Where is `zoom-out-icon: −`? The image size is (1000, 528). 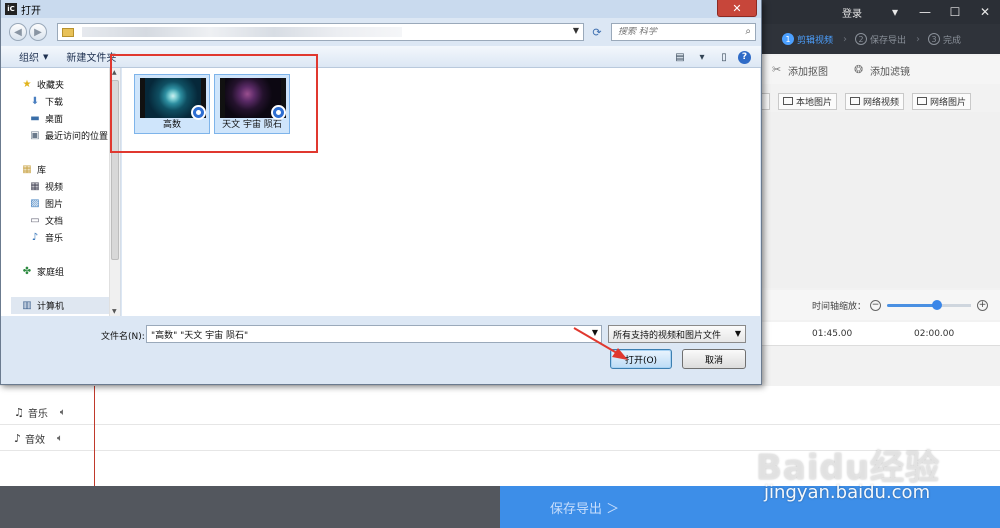 zoom-out-icon: − is located at coordinates (876, 305).